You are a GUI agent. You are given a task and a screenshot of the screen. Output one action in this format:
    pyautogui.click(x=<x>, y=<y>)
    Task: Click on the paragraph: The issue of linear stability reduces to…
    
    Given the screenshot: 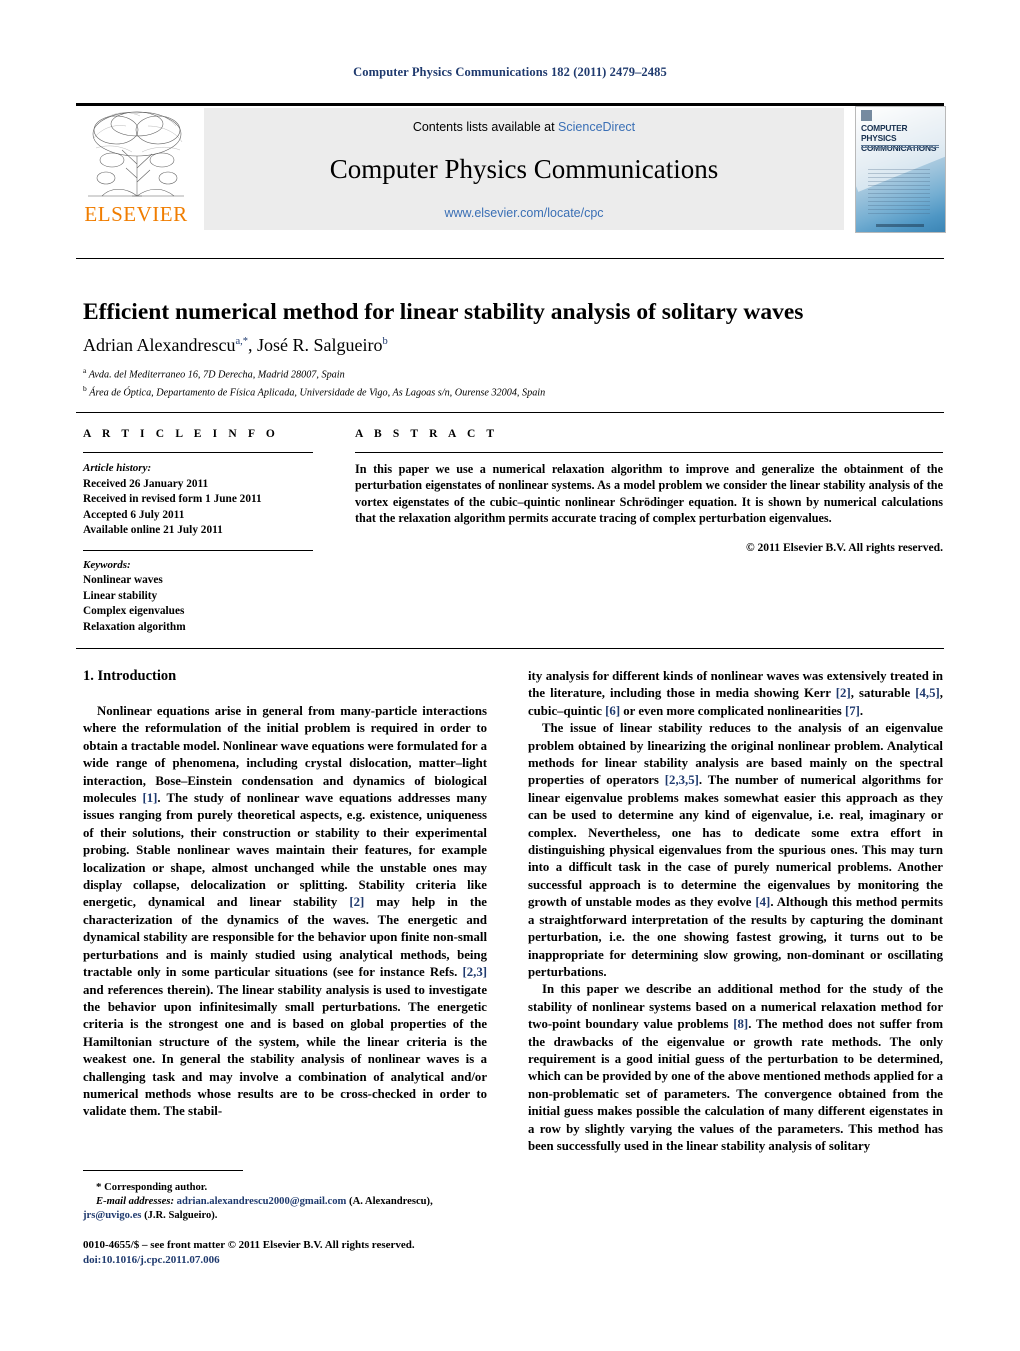 What is the action you would take?
    pyautogui.click(x=736, y=850)
    